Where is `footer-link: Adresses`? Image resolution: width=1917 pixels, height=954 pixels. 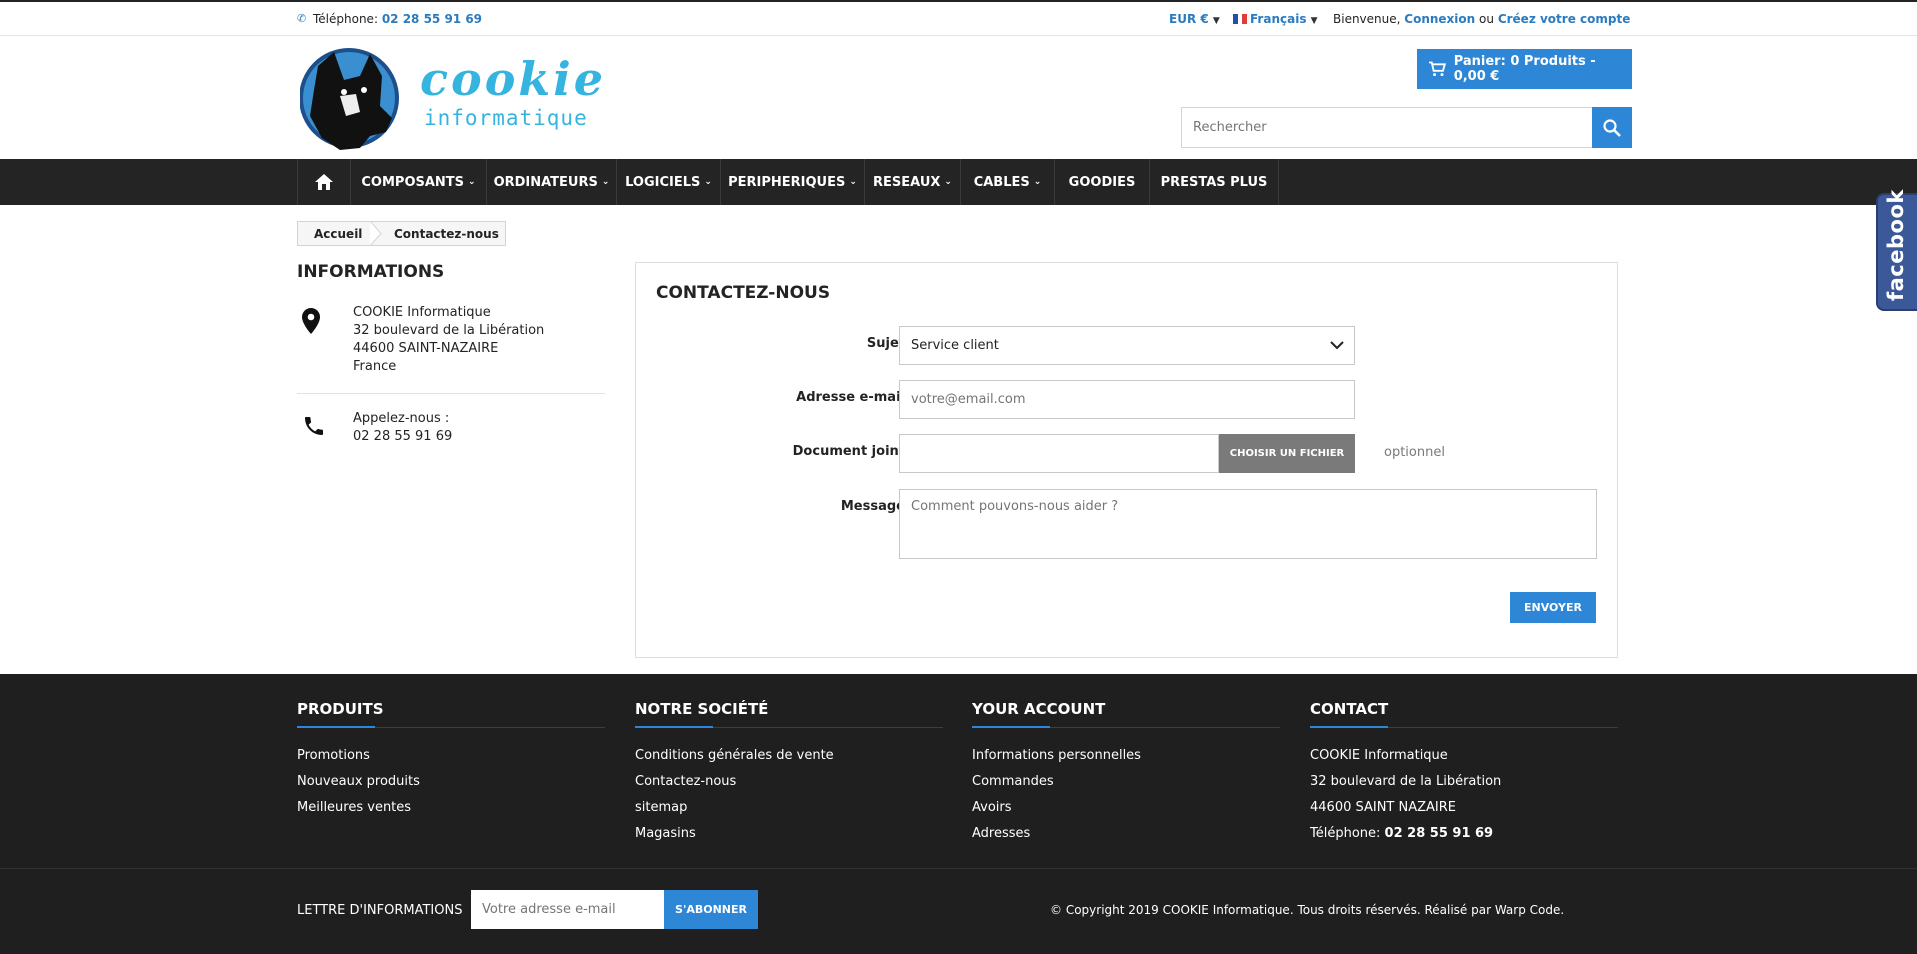 footer-link: Adresses is located at coordinates (1001, 833).